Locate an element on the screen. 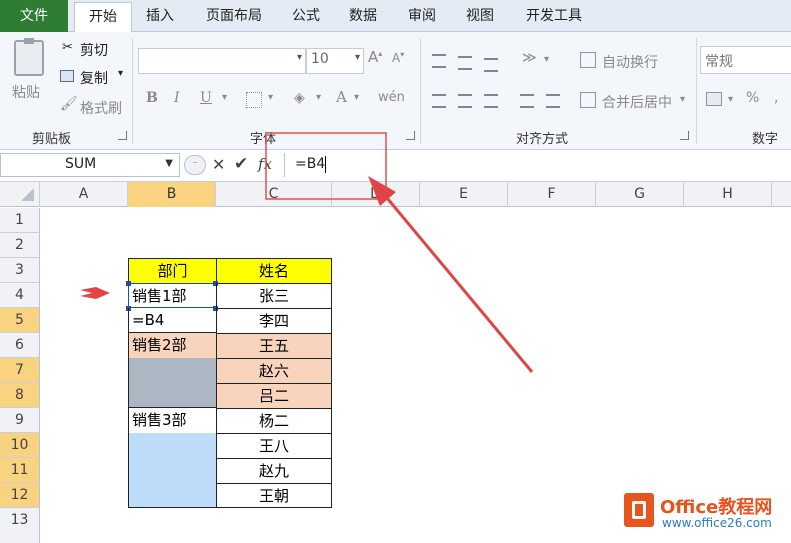 The width and height of the screenshot is (791, 543). office-logo-icon is located at coordinates (639, 510).